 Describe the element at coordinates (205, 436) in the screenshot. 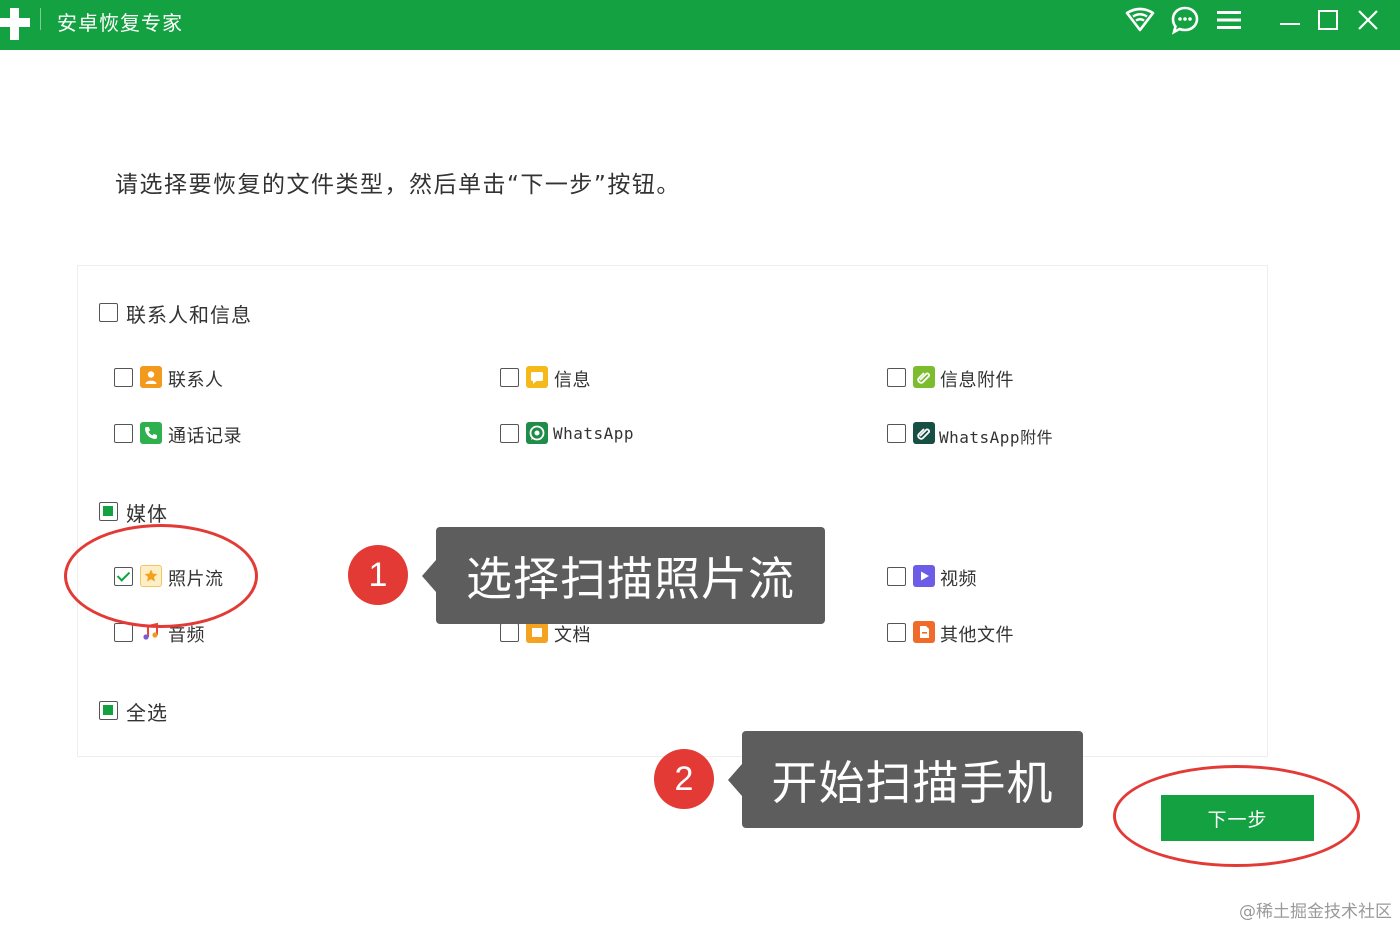

I see `item-label-call-log: 通话记录` at that location.